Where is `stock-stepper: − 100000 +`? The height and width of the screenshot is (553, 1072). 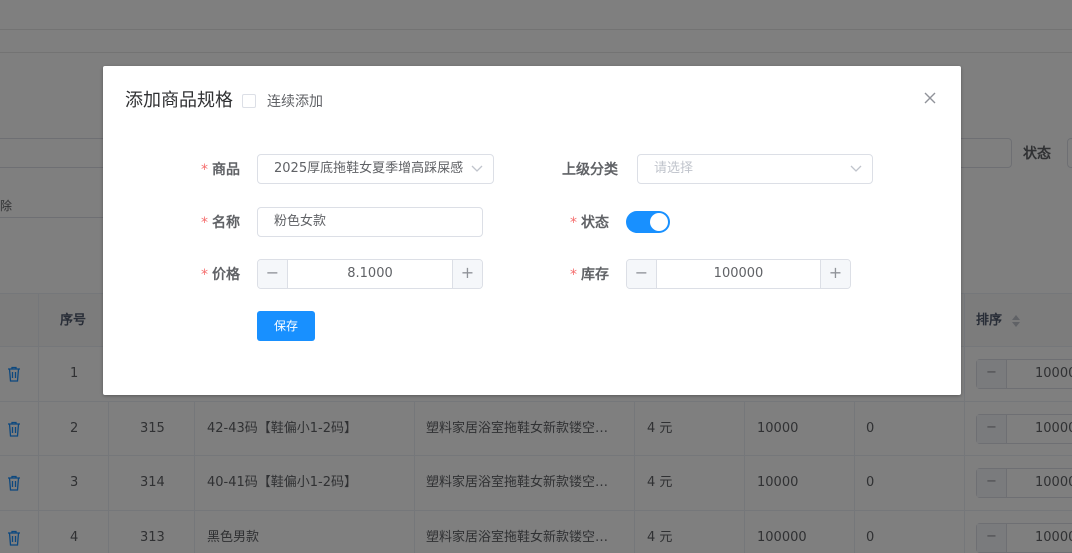
stock-stepper: − 100000 + is located at coordinates (738, 274).